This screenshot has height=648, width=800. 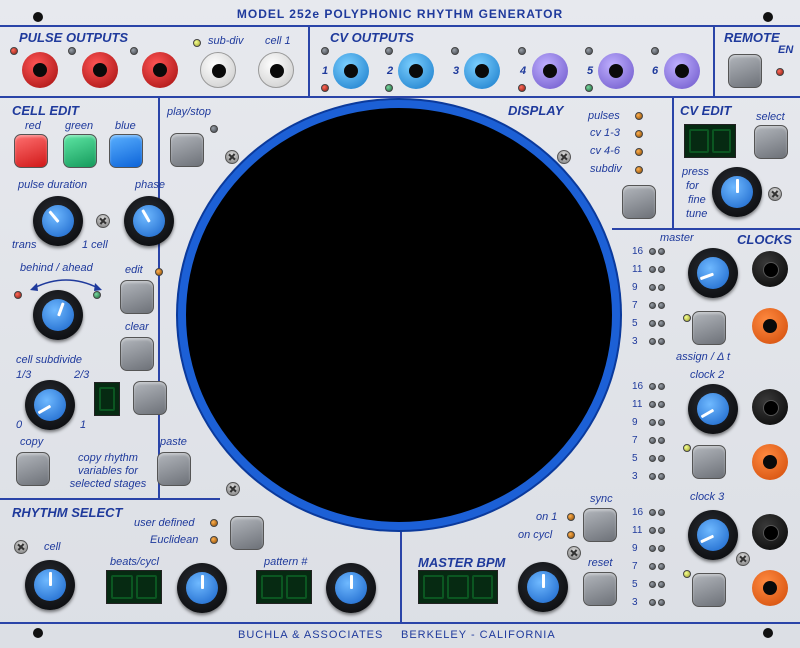 I want to click on master-assign-button, so click(x=709, y=328).